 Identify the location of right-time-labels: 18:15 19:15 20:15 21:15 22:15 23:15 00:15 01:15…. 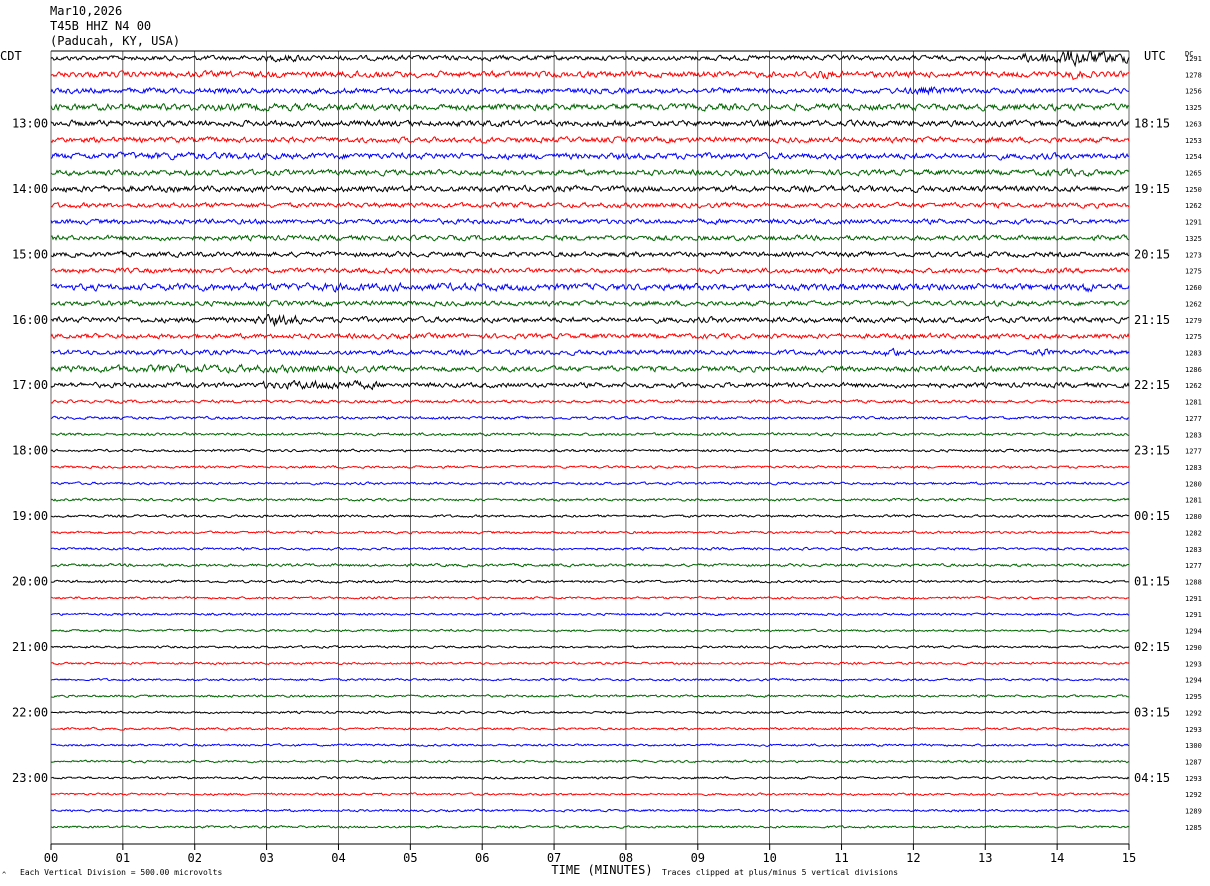
(1152, 450).